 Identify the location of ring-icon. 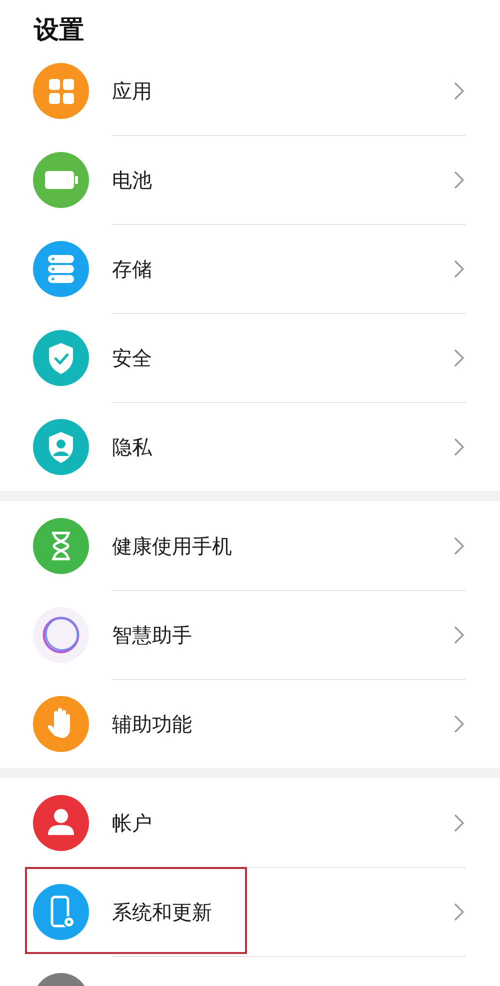
(61, 634).